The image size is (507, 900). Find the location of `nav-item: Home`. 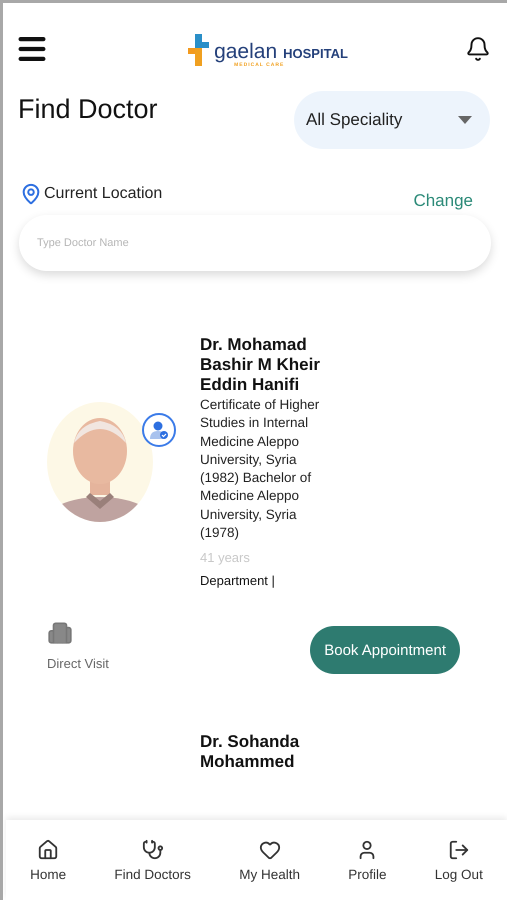

nav-item: Home is located at coordinates (48, 860).